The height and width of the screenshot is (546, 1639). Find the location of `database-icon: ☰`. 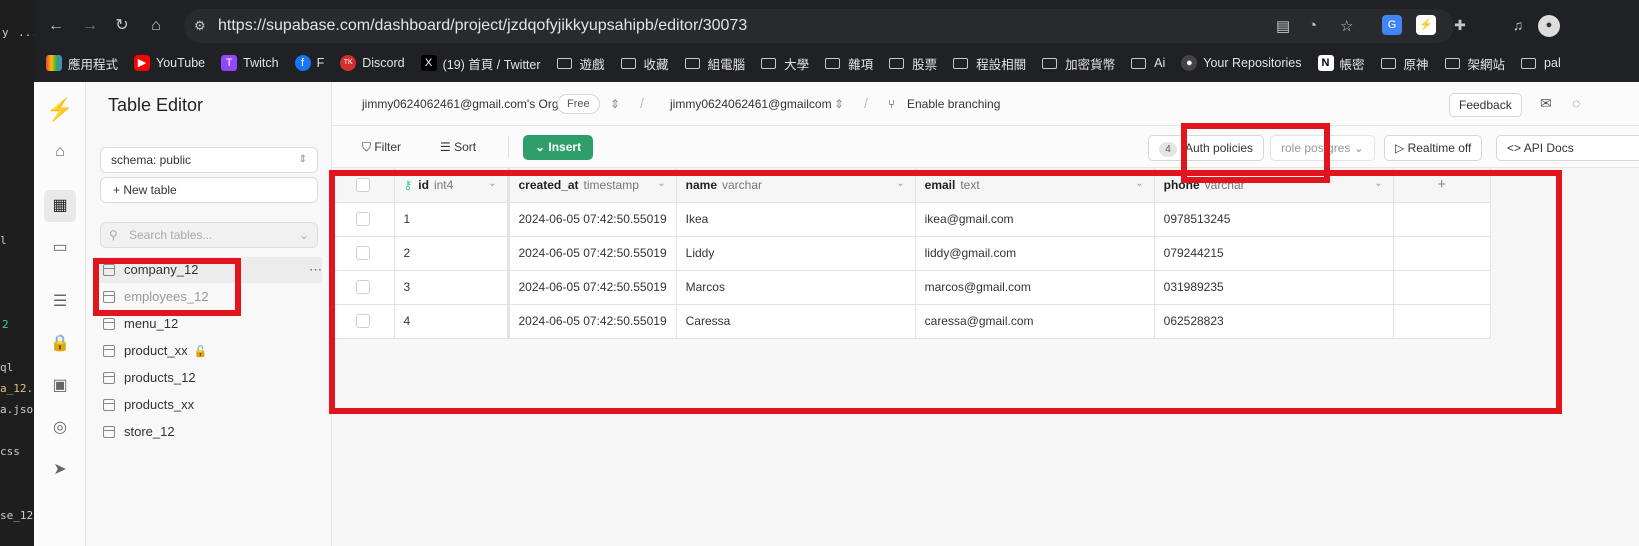

database-icon: ☰ is located at coordinates (60, 302).